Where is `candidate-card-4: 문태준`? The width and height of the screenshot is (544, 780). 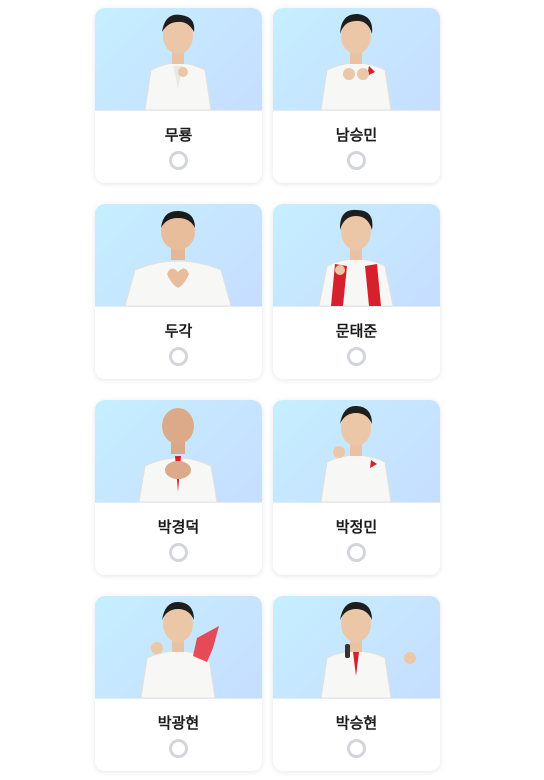
candidate-card-4: 문태준 is located at coordinates (356, 291).